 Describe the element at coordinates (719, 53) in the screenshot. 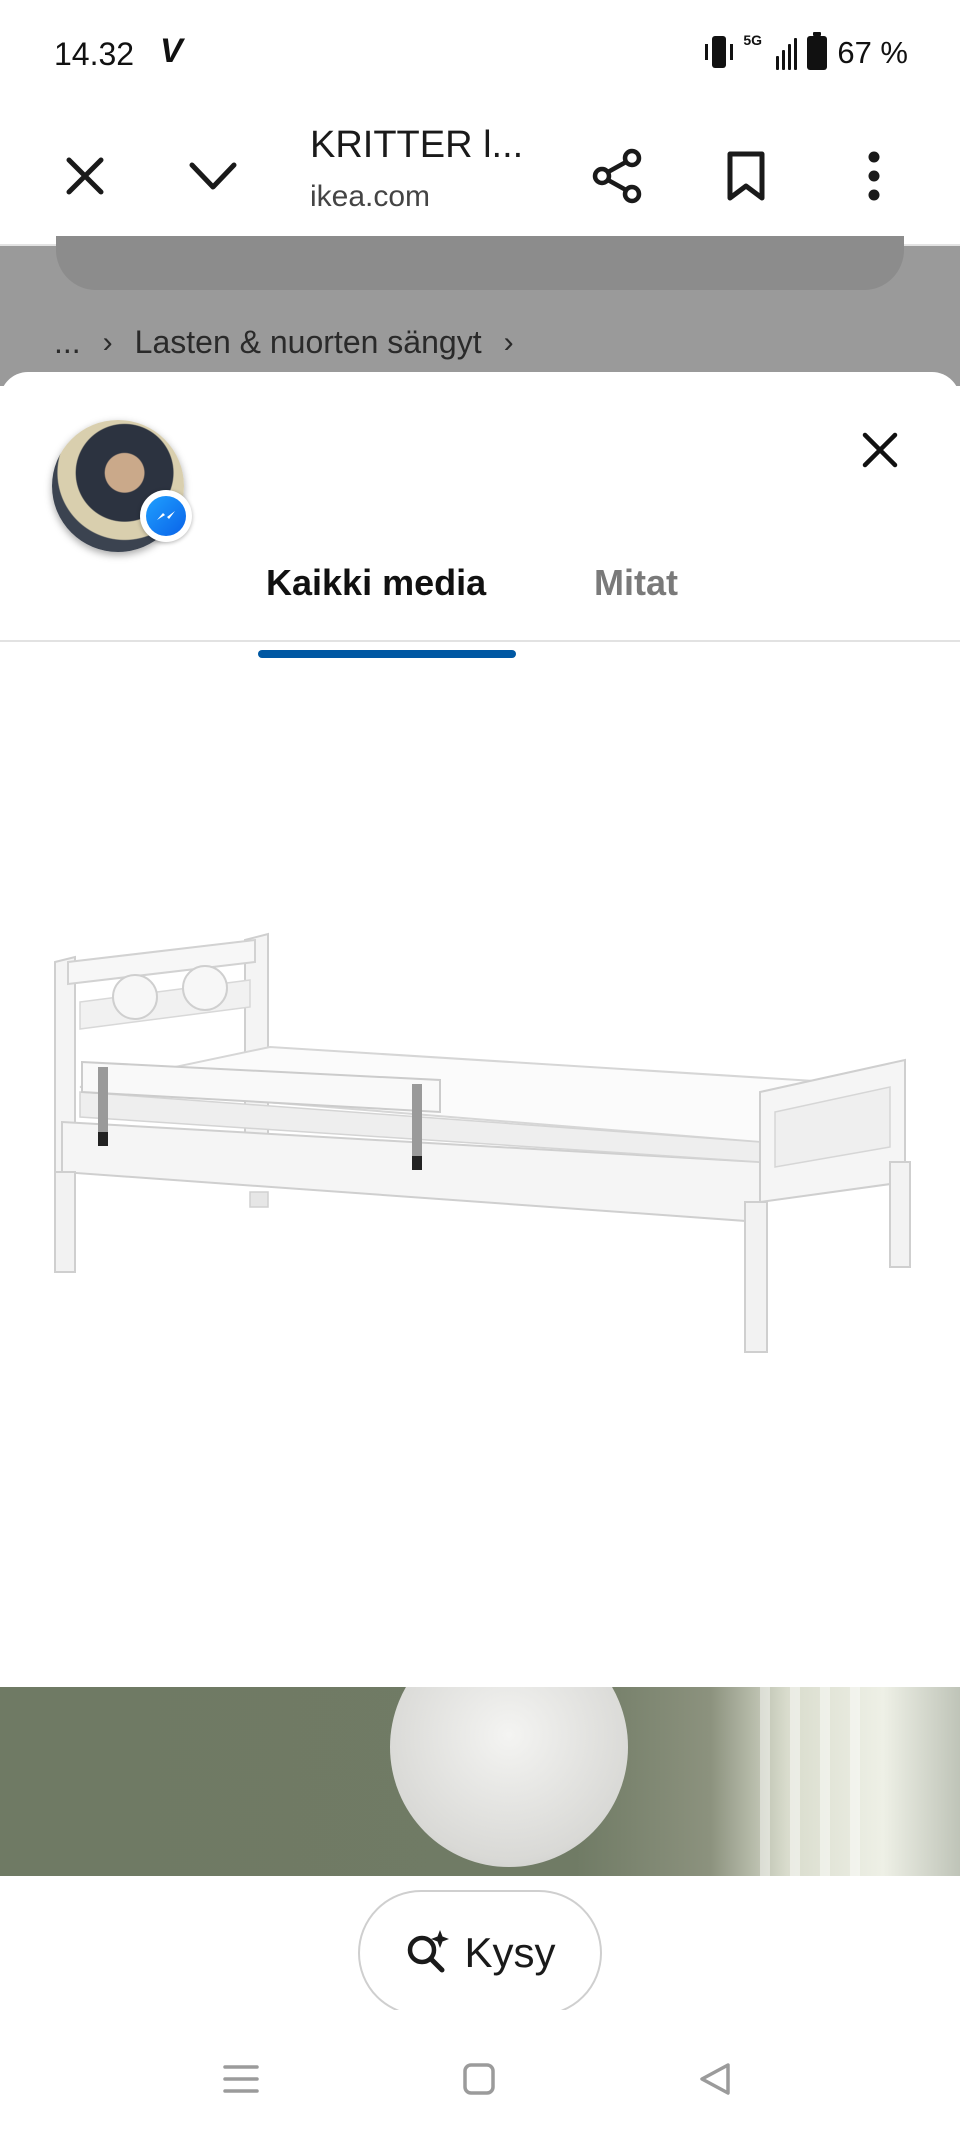

I see `vibrate-icon` at that location.